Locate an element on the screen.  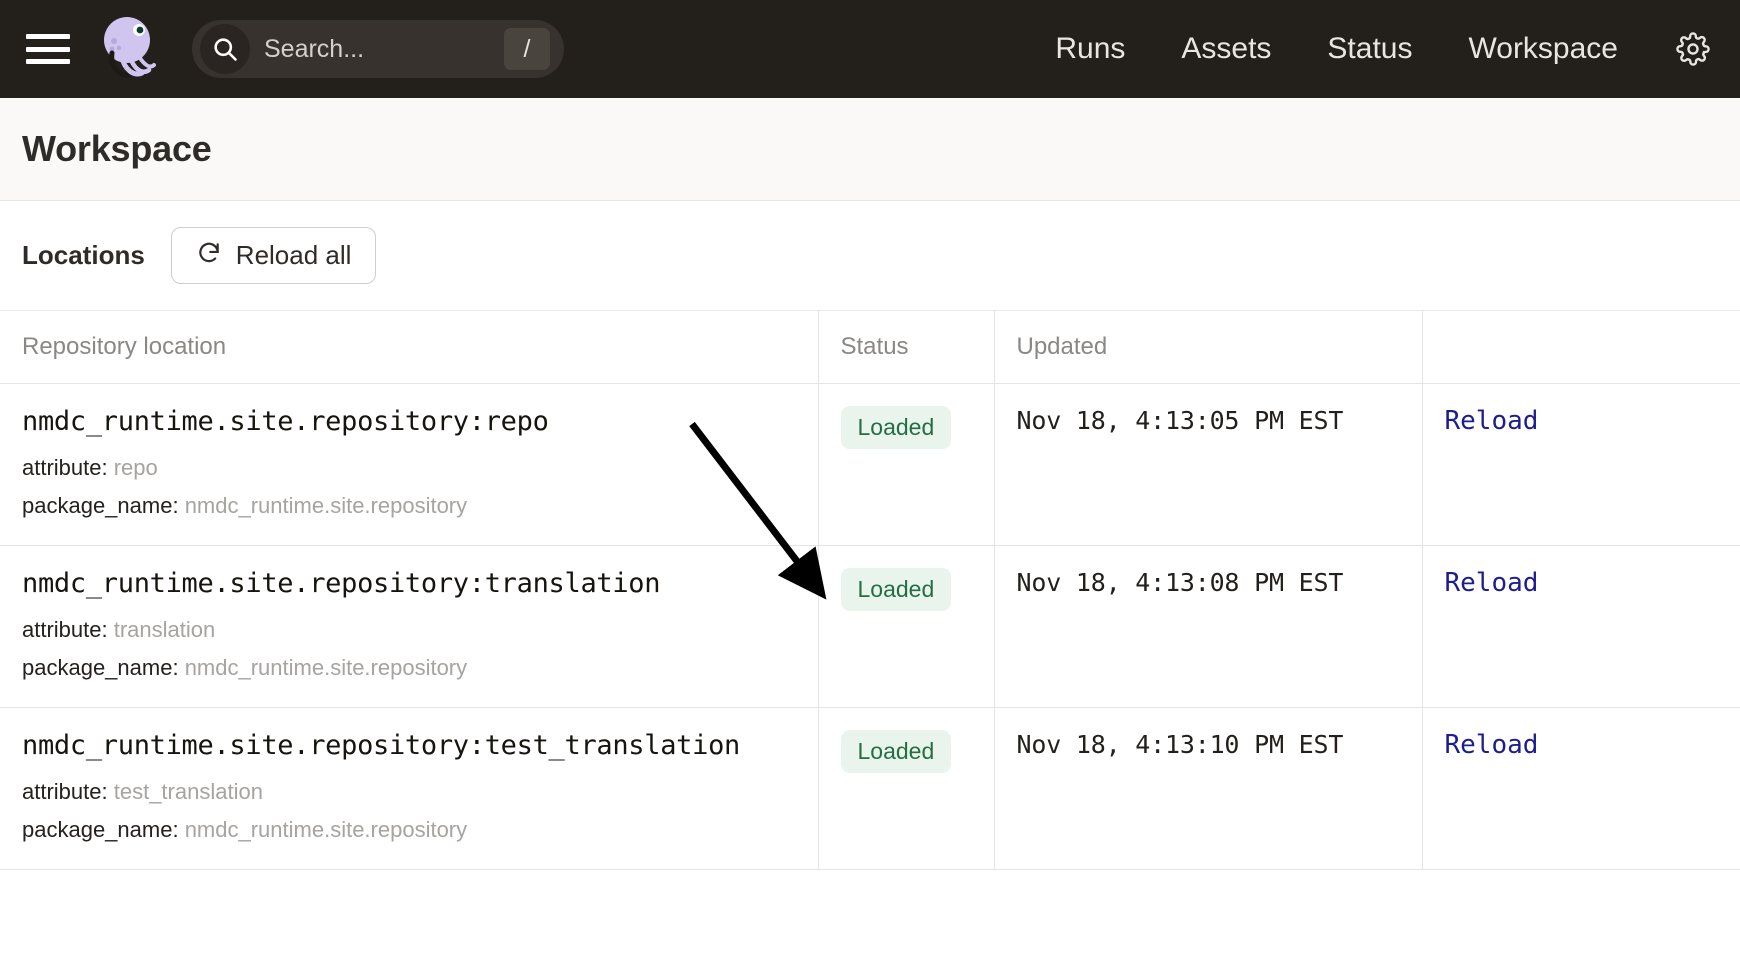
hamburger-menu-icon is located at coordinates (48, 49).